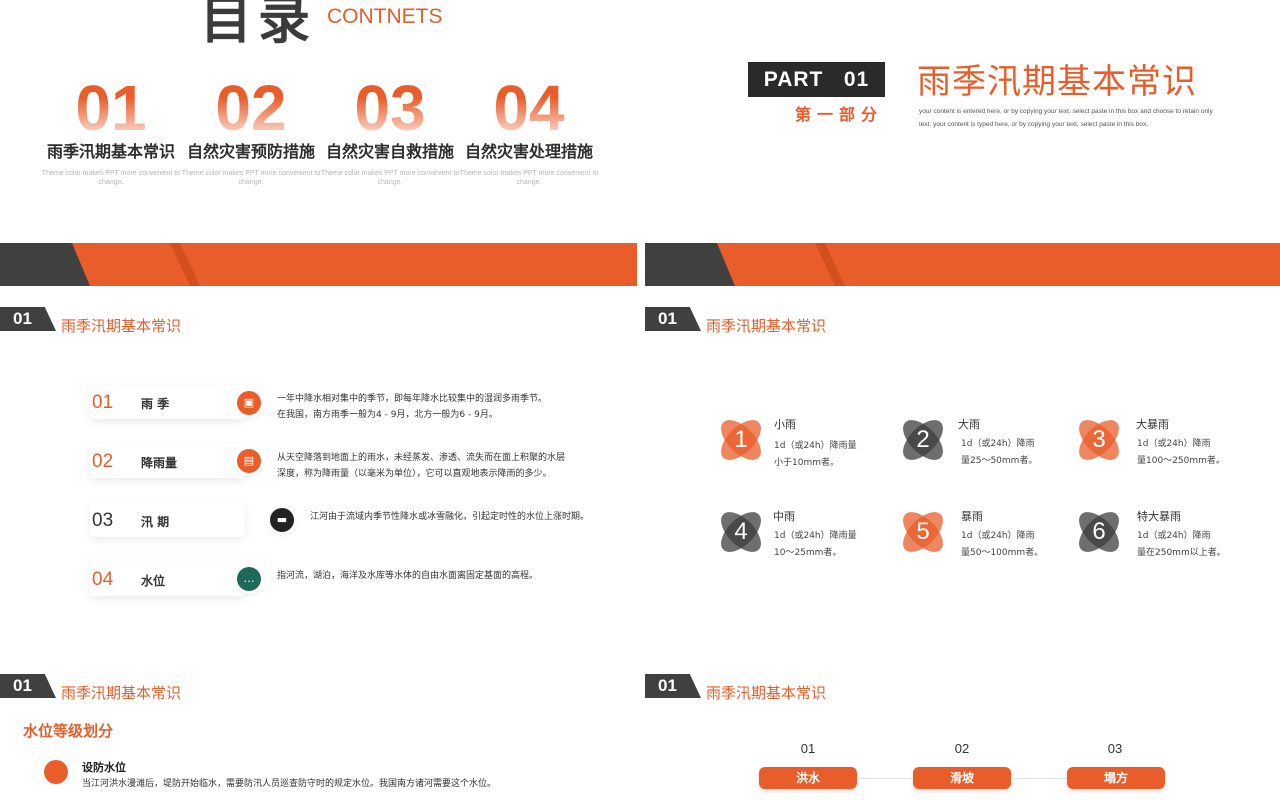 The height and width of the screenshot is (800, 1280). What do you see at coordinates (250, 151) in the screenshot?
I see `toc-label: 自然灾害预防措施` at bounding box center [250, 151].